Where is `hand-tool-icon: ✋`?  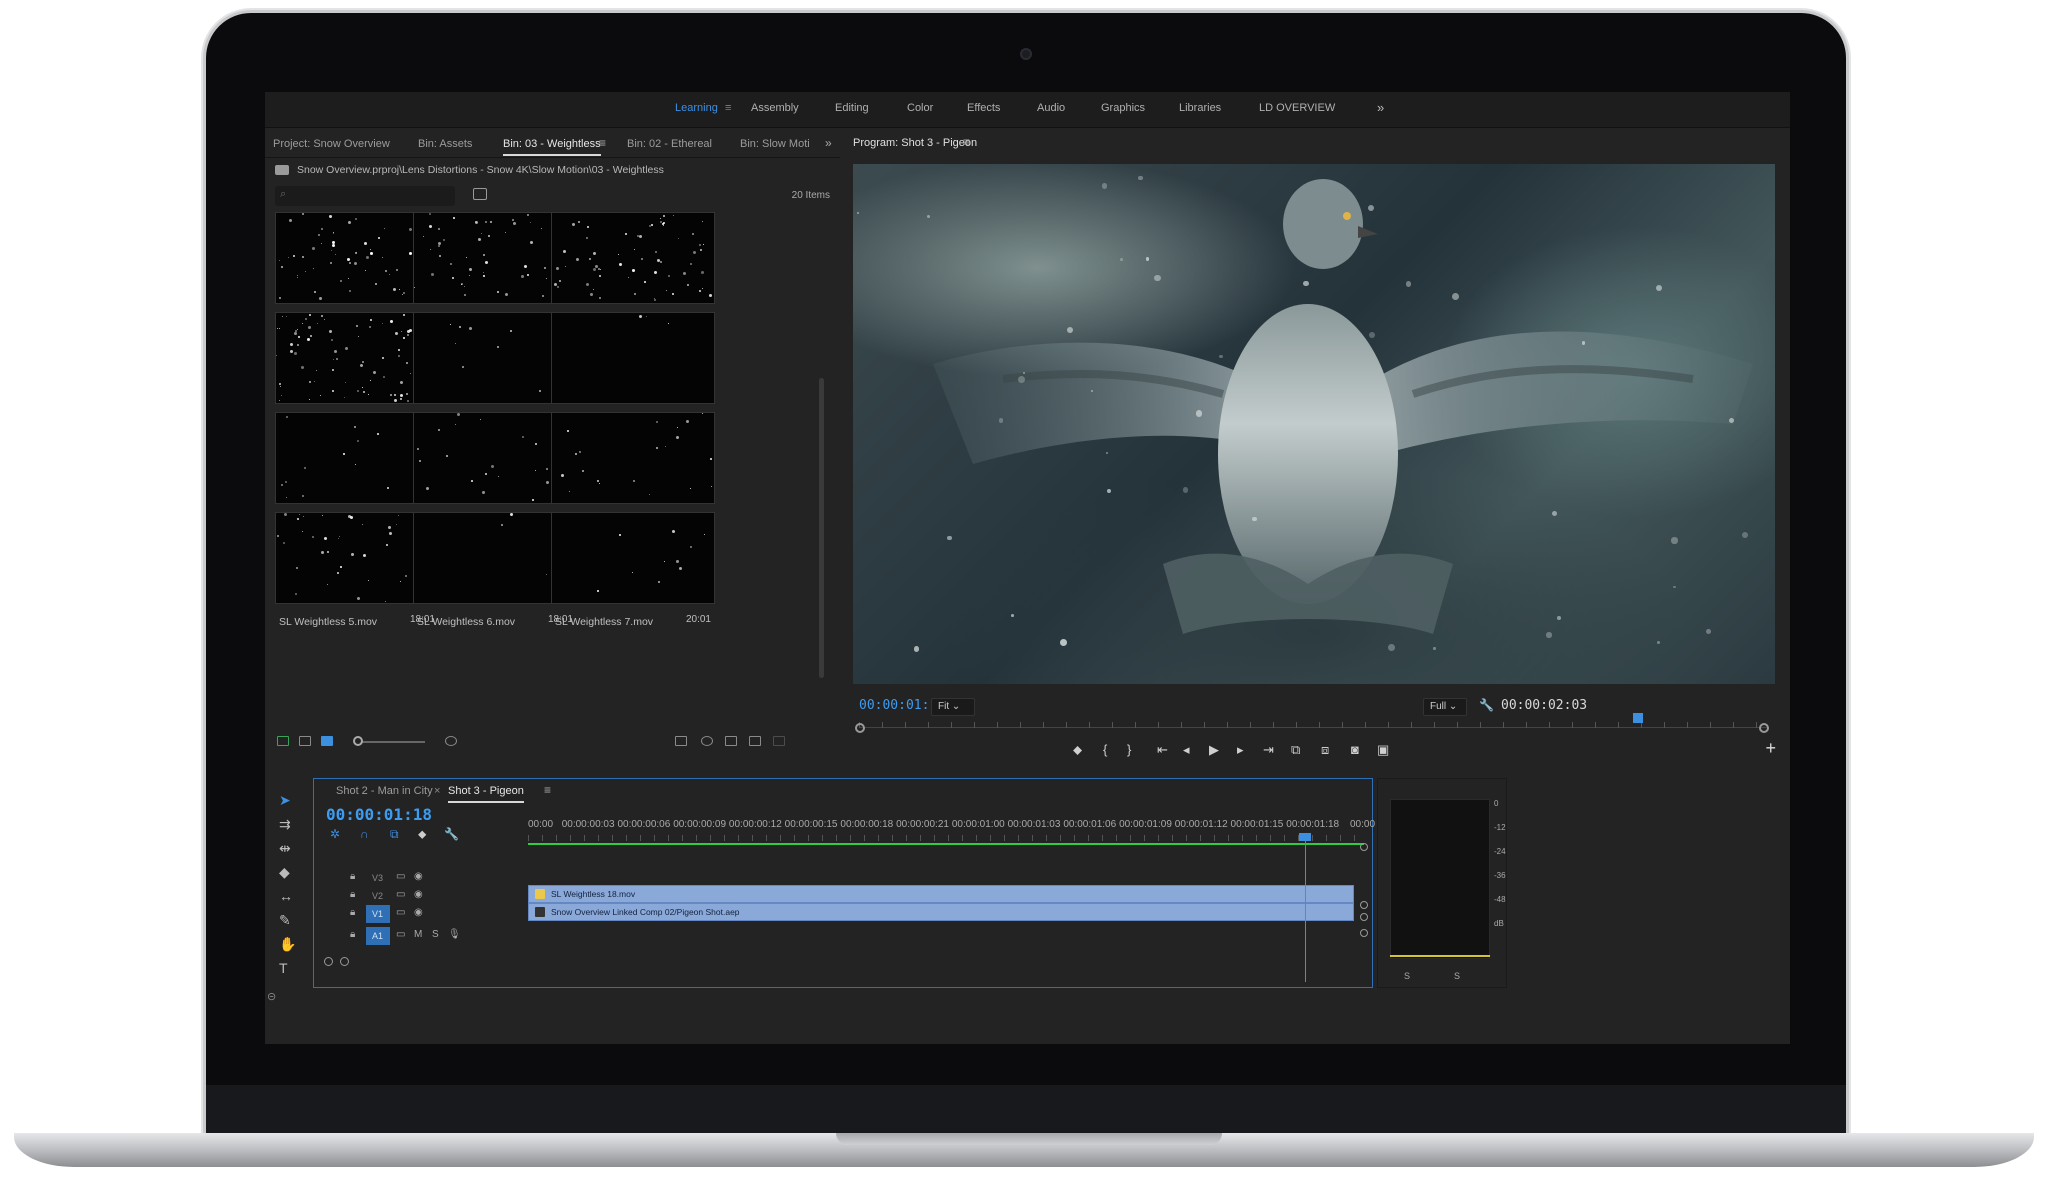
hand-tool-icon: ✋ is located at coordinates (287, 944).